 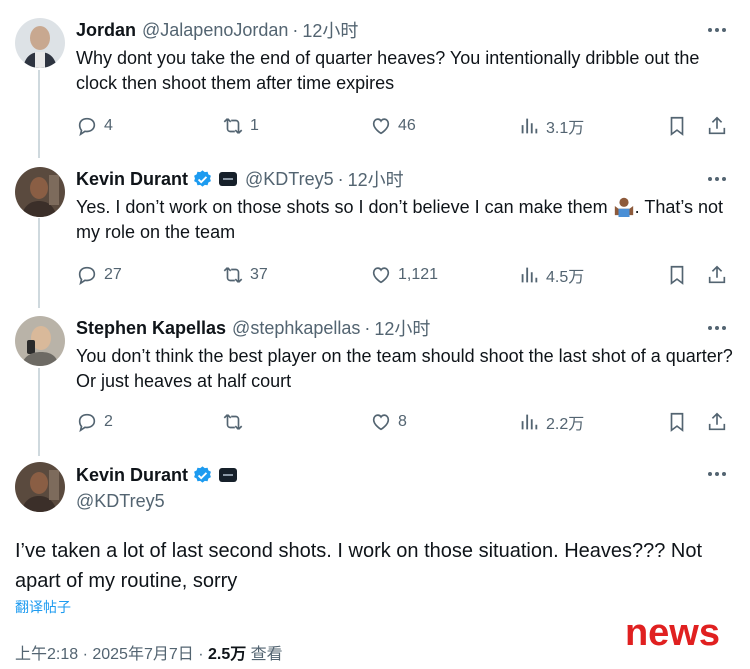 I want to click on tweet-header: Kevin Durant, so click(x=157, y=475).